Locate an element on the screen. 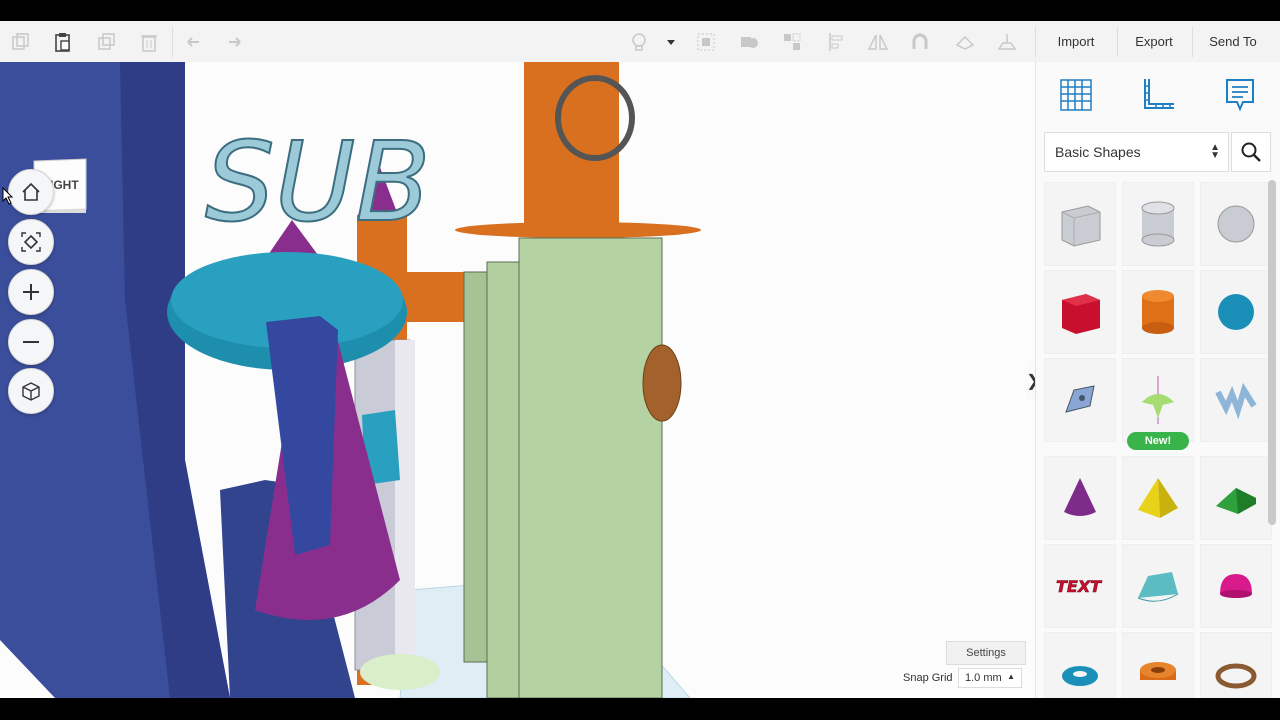  box-icon is located at coordinates (1081, 314).